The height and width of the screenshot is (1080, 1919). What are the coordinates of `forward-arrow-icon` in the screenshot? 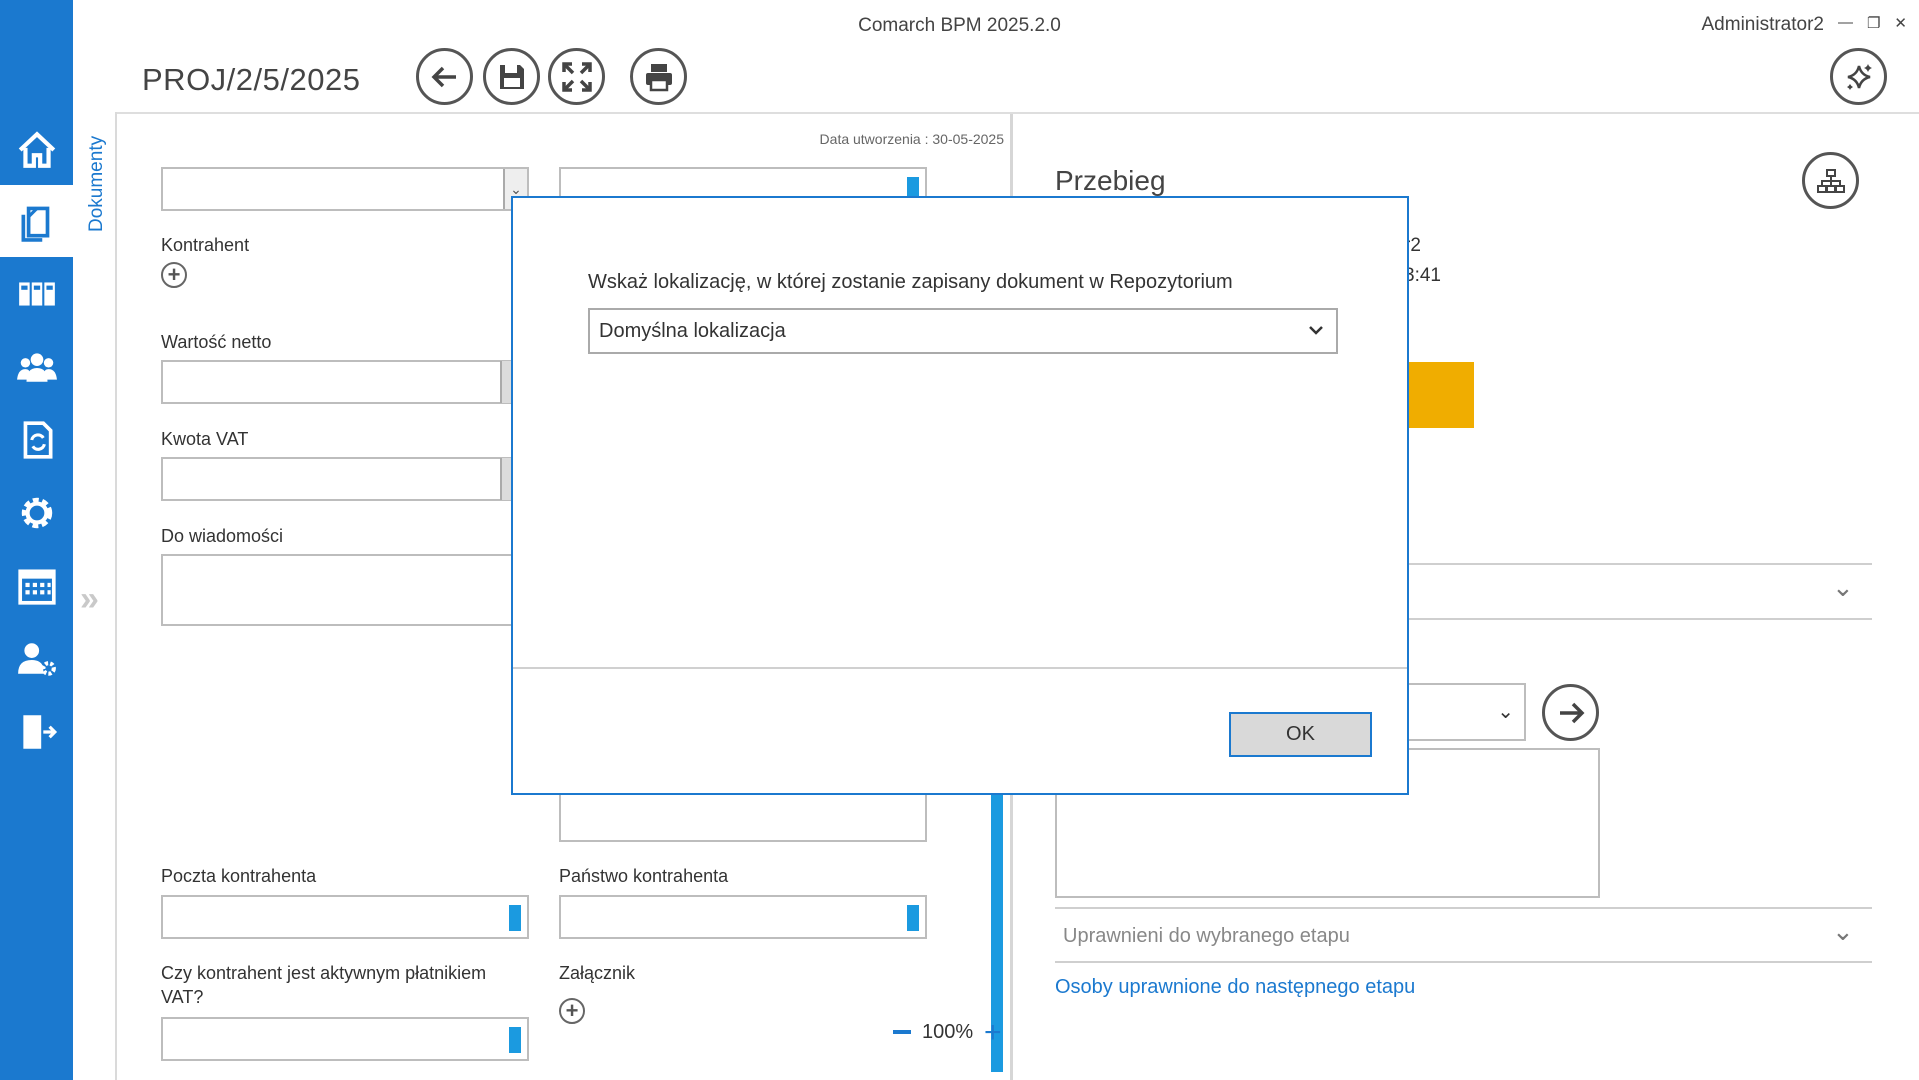 It's located at (1571, 712).